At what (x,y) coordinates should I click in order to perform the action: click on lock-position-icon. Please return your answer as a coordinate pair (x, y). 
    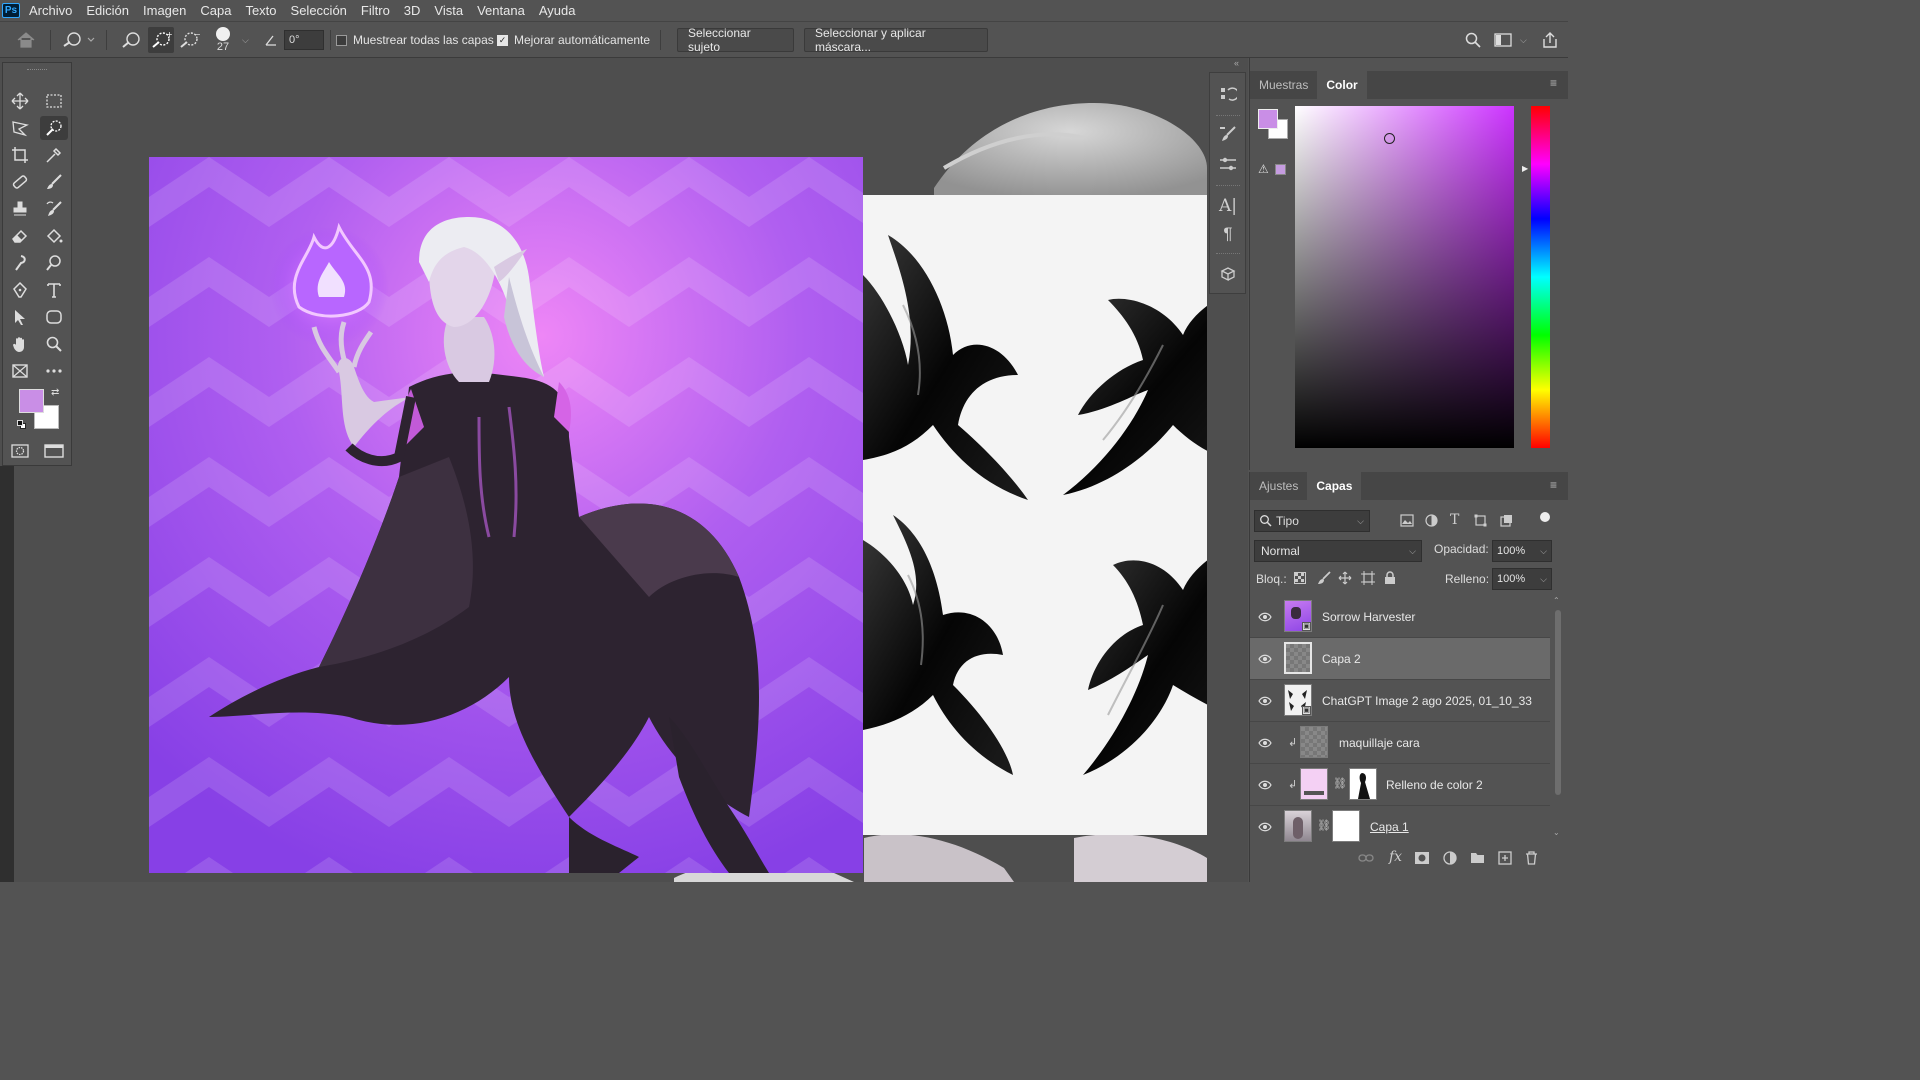
    Looking at the image, I should click on (1345, 579).